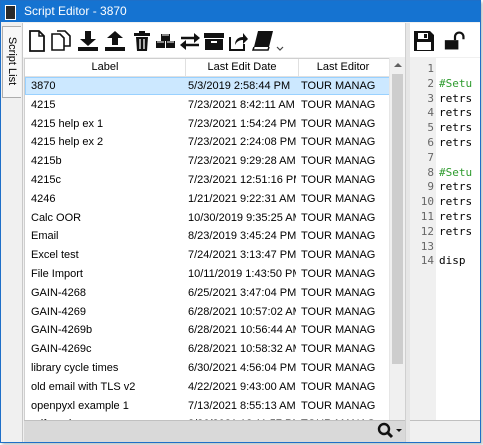  What do you see at coordinates (242, 292) in the screenshot?
I see `row-last-edit-date: 6/25/2021 3:47:04 PM` at bounding box center [242, 292].